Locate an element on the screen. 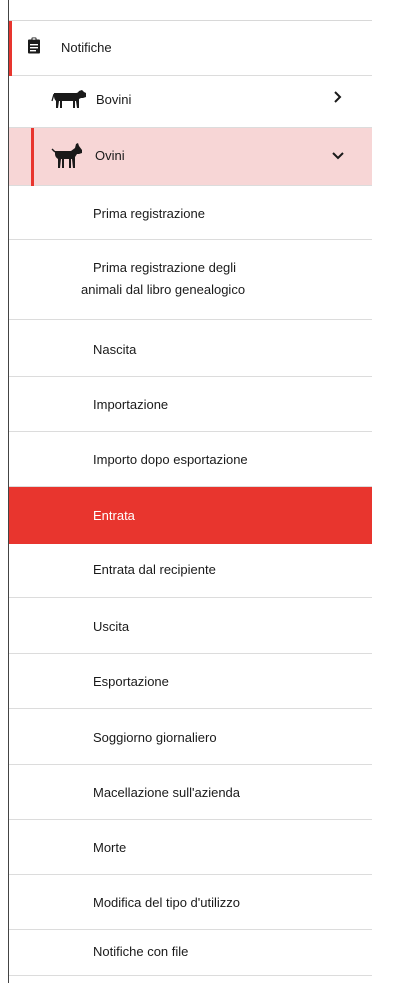  subnav-label: Entrata is located at coordinates (114, 515).